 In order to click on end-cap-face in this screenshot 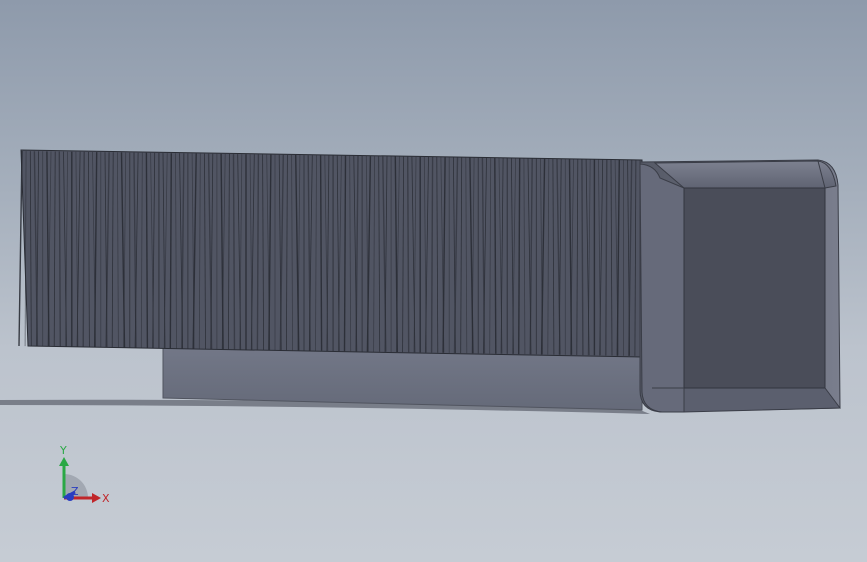, I will do `click(754, 288)`.